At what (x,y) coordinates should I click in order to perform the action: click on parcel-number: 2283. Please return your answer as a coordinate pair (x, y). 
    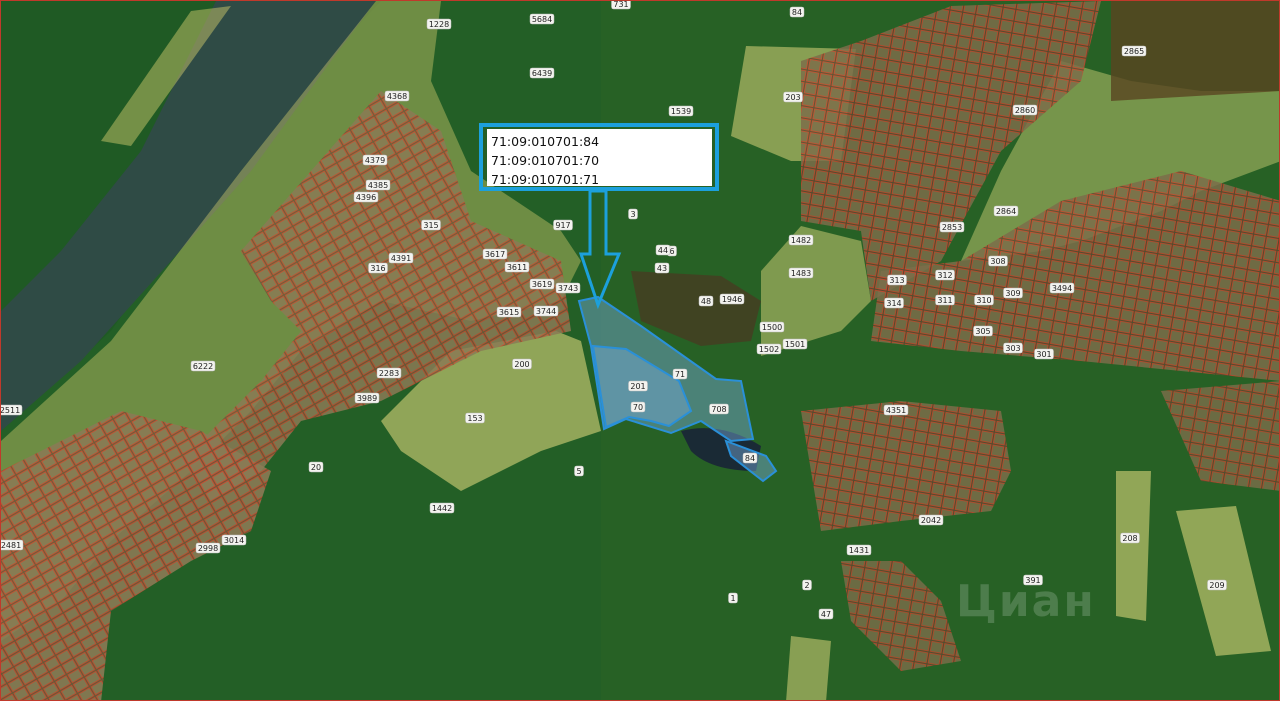
    Looking at the image, I should click on (389, 373).